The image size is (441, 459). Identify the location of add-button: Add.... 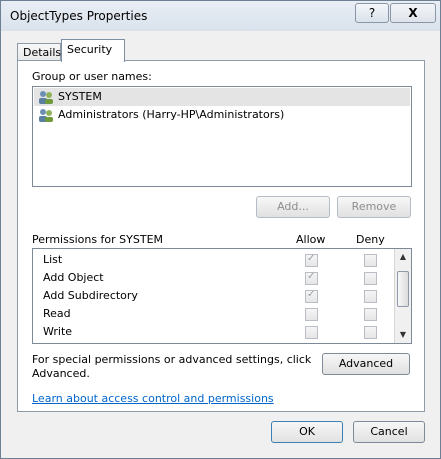
(293, 207).